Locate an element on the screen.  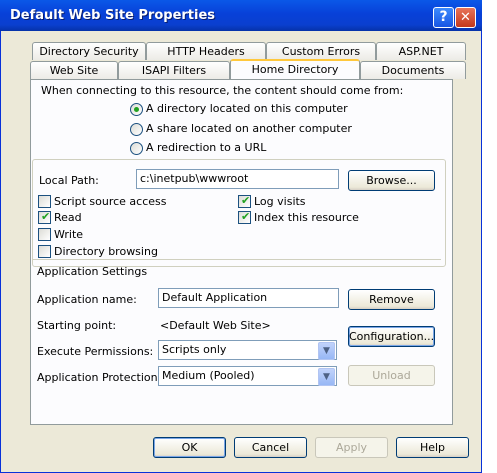
tab-custom-errors: Custom Errors is located at coordinates (321, 51).